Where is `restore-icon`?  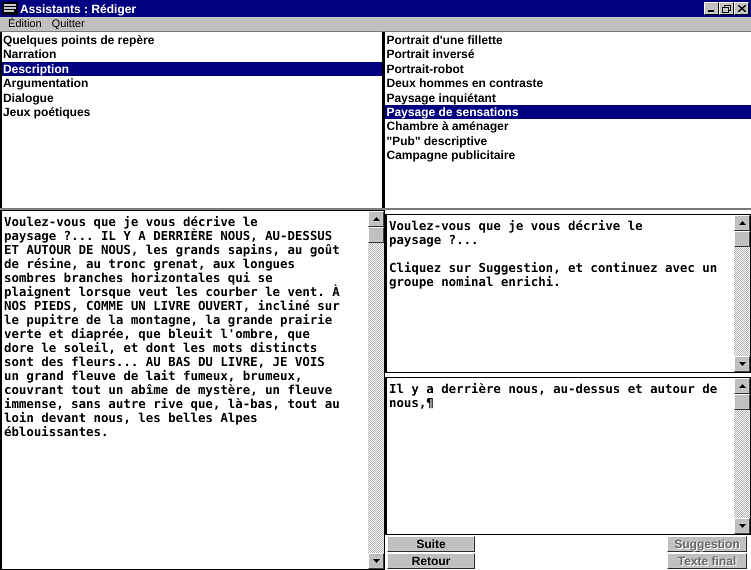 restore-icon is located at coordinates (726, 8).